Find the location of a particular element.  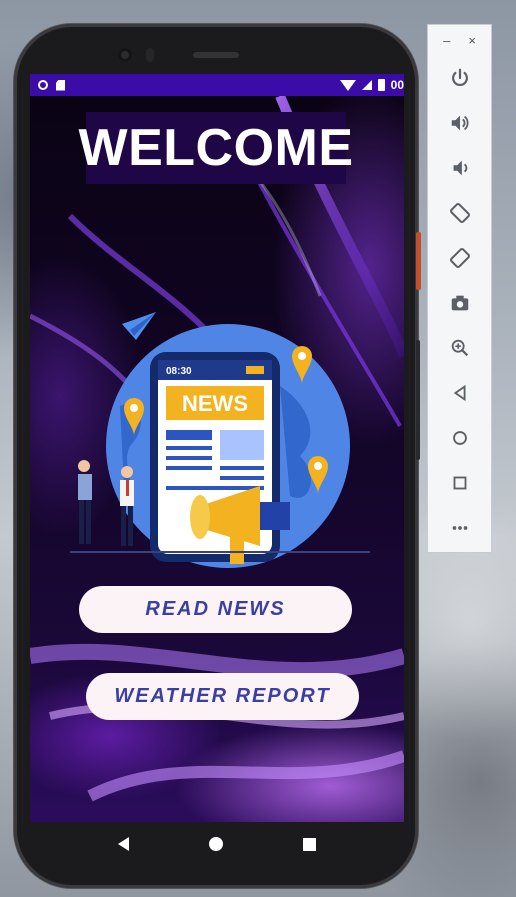

news-banner: NEWS is located at coordinates (215, 403).